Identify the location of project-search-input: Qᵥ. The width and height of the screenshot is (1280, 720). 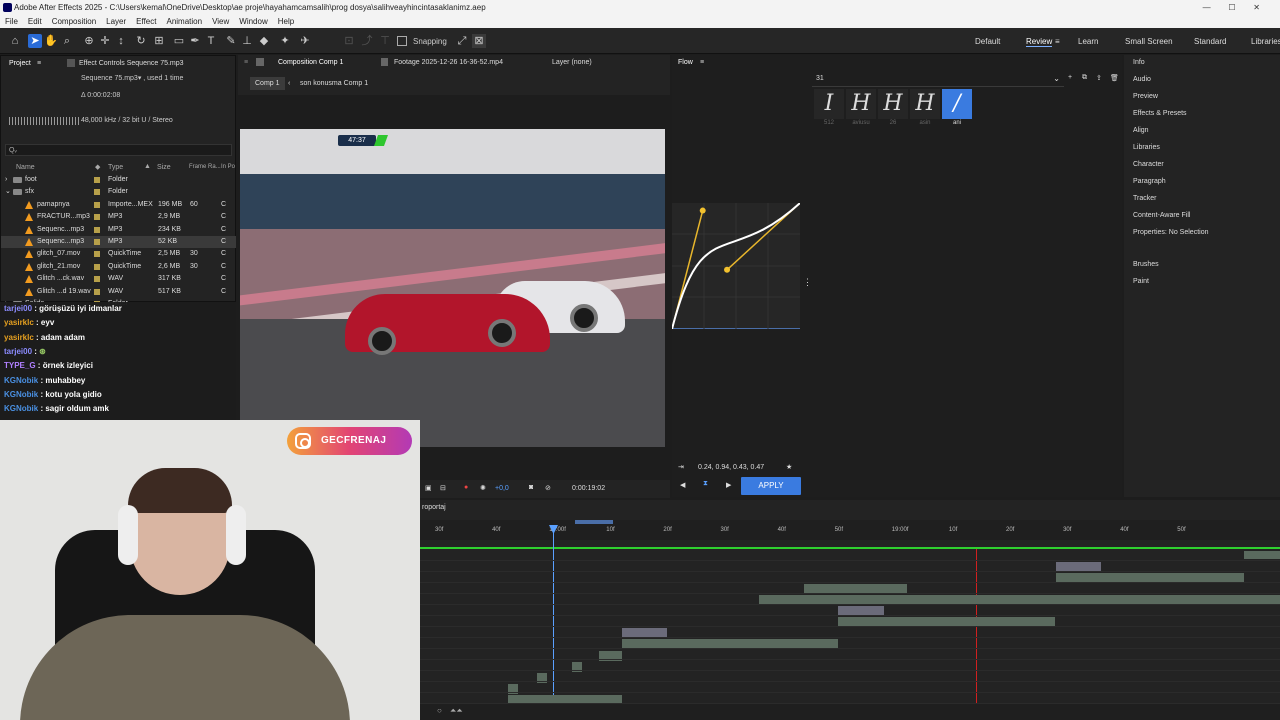
(118, 150).